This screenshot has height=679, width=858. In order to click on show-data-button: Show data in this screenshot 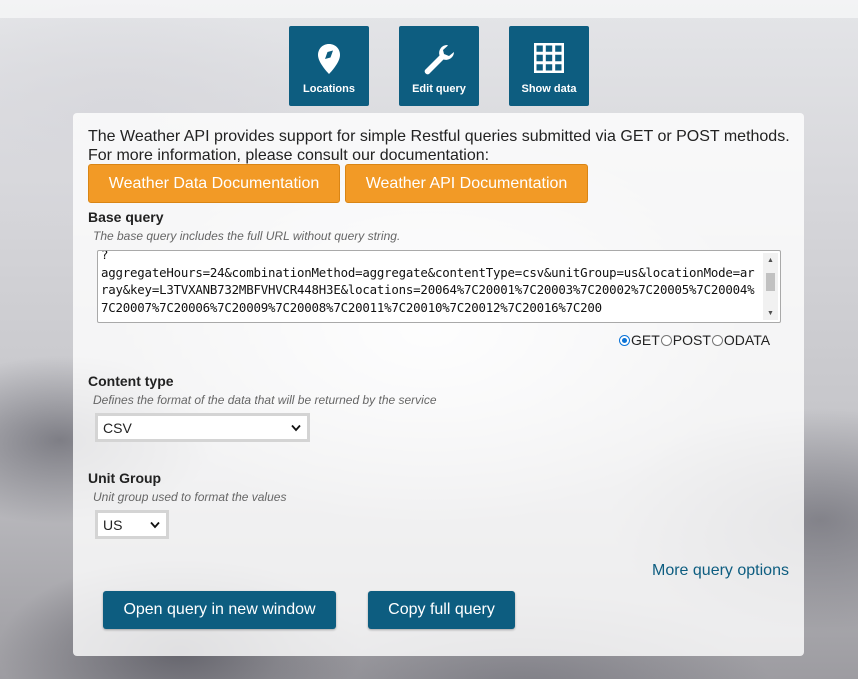, I will do `click(549, 66)`.